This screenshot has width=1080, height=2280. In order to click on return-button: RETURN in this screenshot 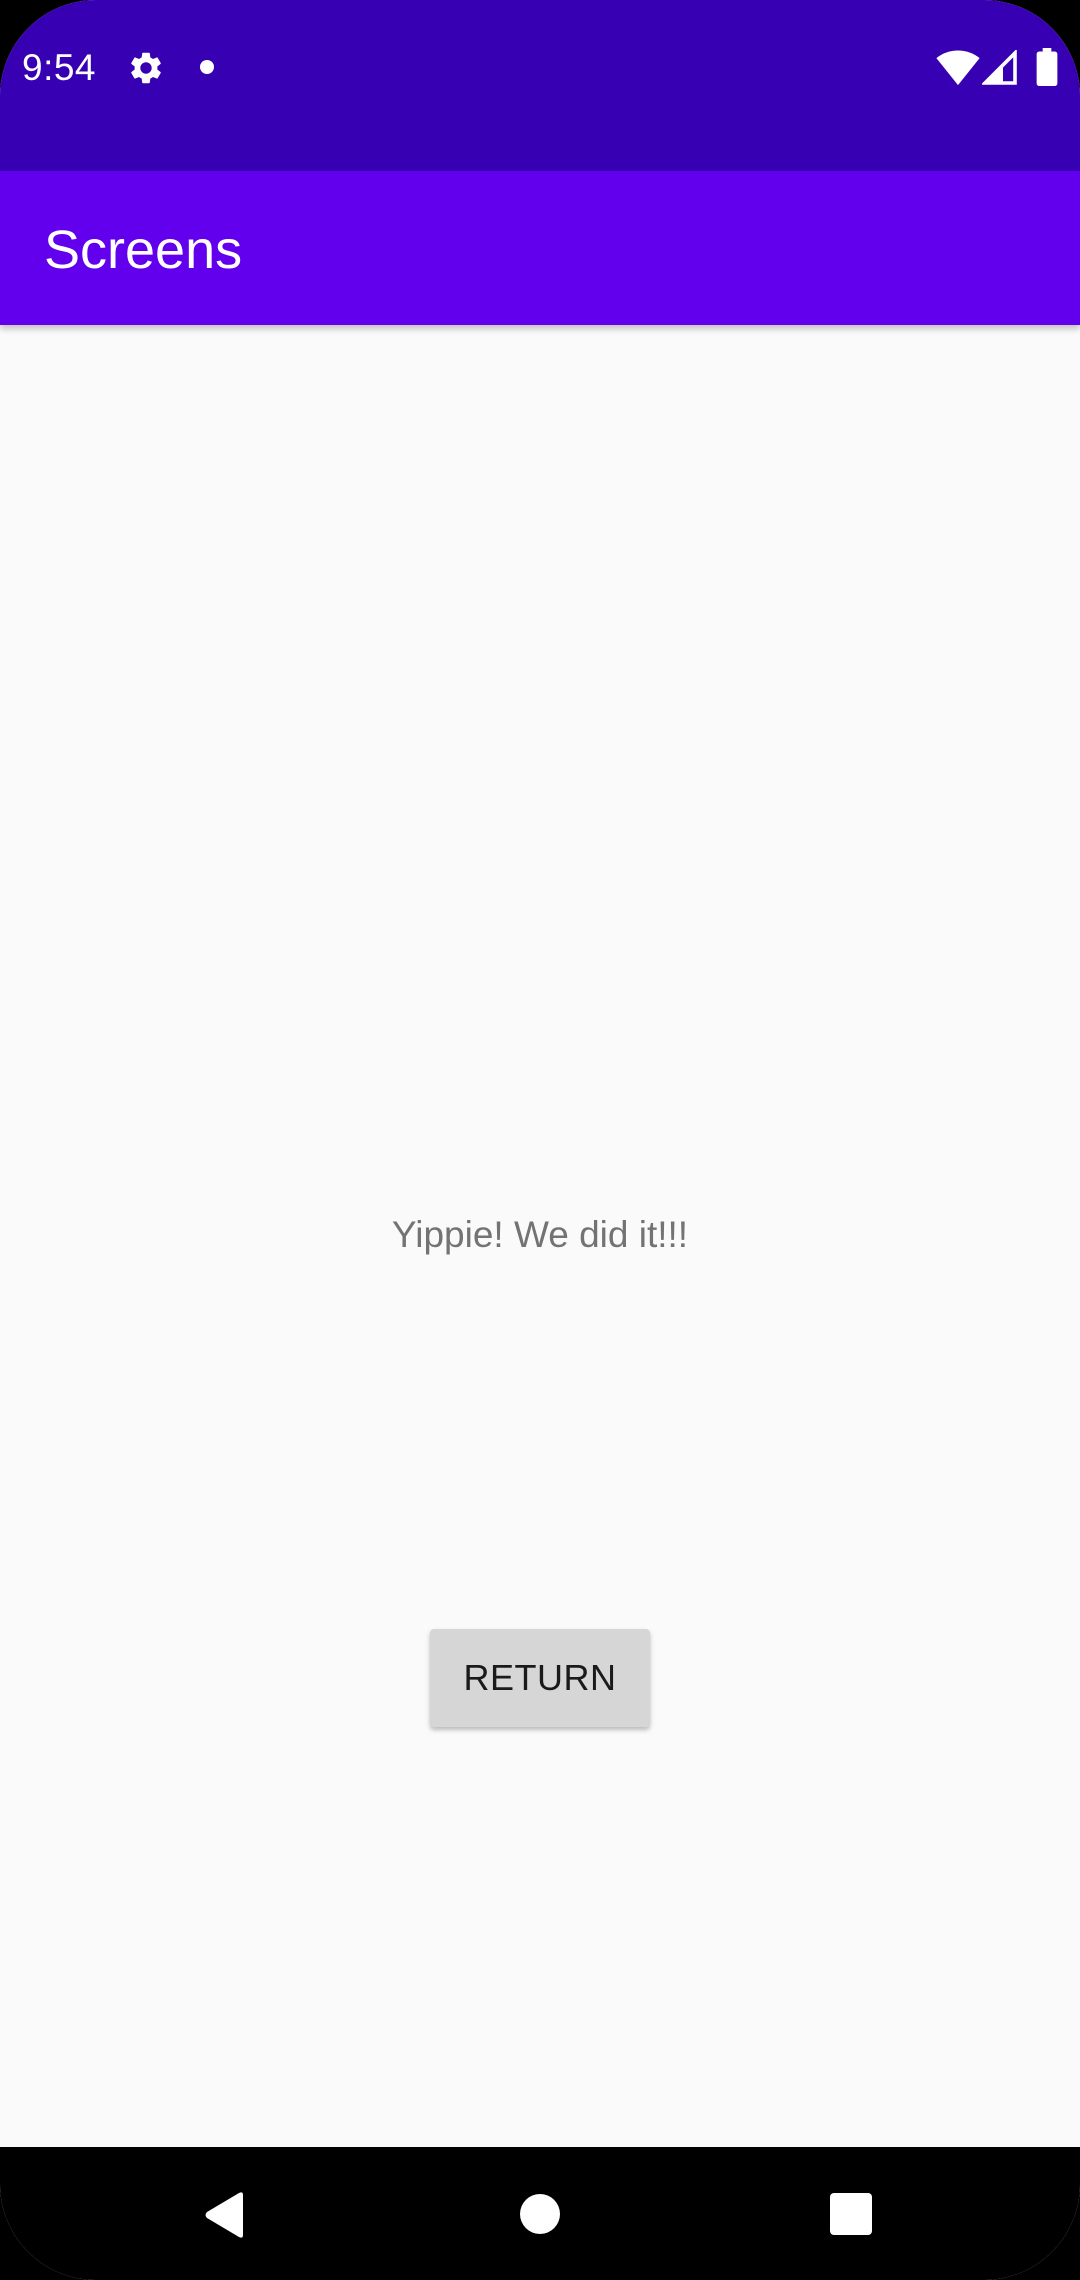, I will do `click(540, 1678)`.